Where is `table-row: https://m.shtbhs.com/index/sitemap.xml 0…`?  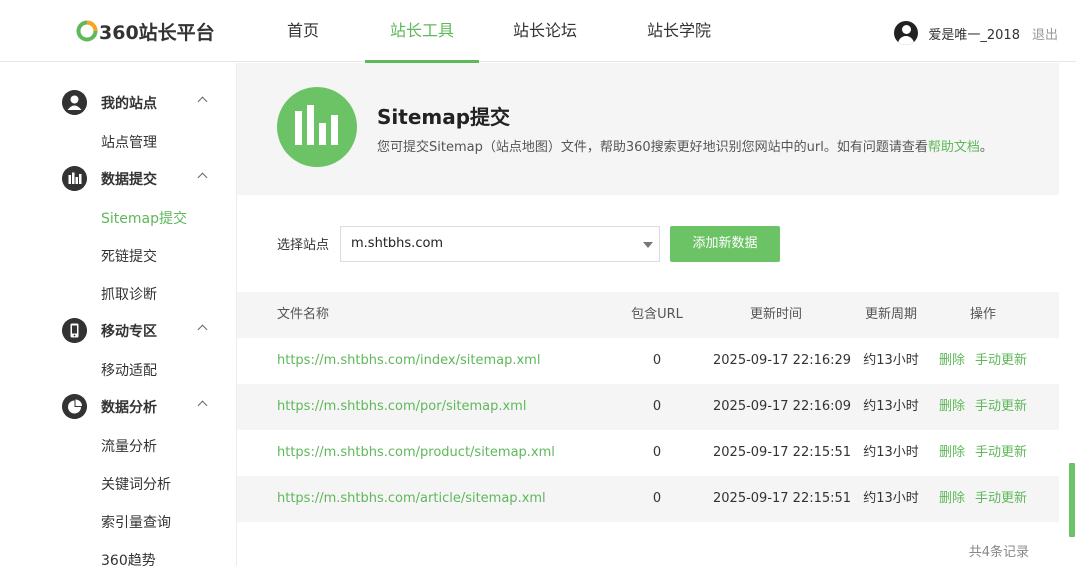 table-row: https://m.shtbhs.com/index/sitemap.xml 0… is located at coordinates (648, 361).